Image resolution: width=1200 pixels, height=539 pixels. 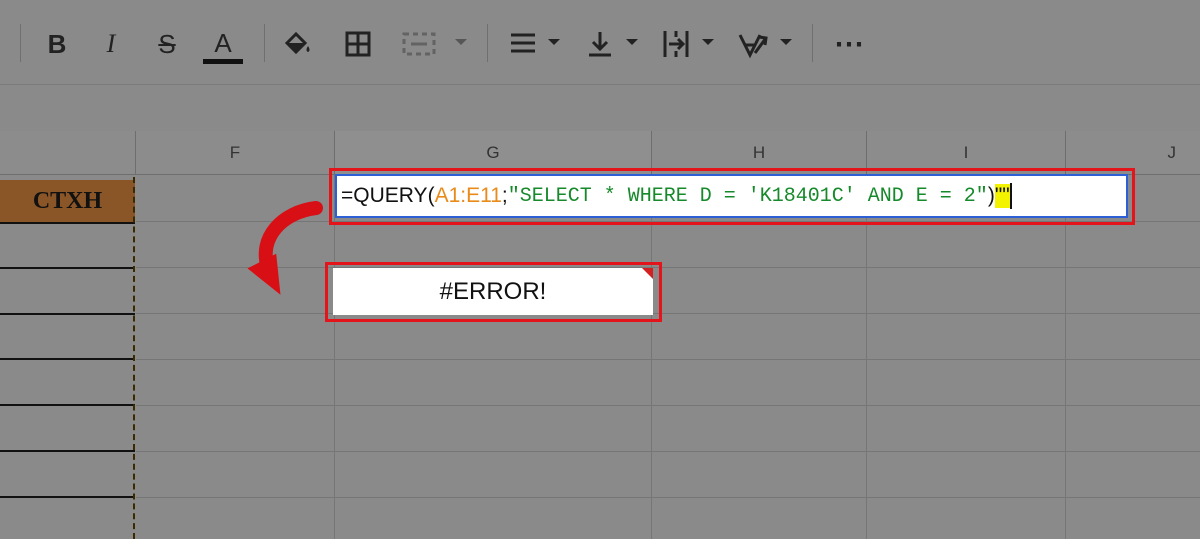 I want to click on column-header-e, so click(x=68, y=153).